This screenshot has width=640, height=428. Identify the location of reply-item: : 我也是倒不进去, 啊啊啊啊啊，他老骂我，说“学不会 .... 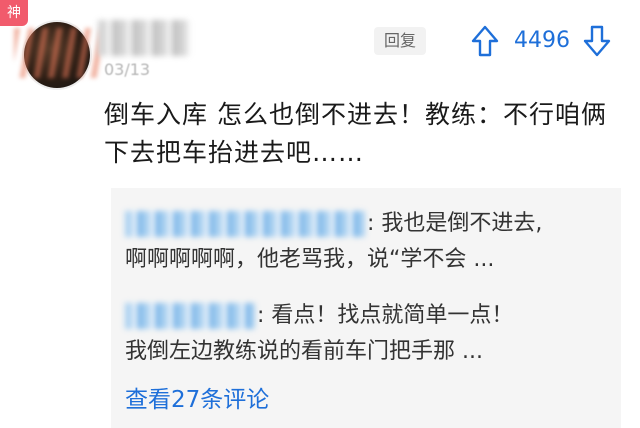
(365, 242).